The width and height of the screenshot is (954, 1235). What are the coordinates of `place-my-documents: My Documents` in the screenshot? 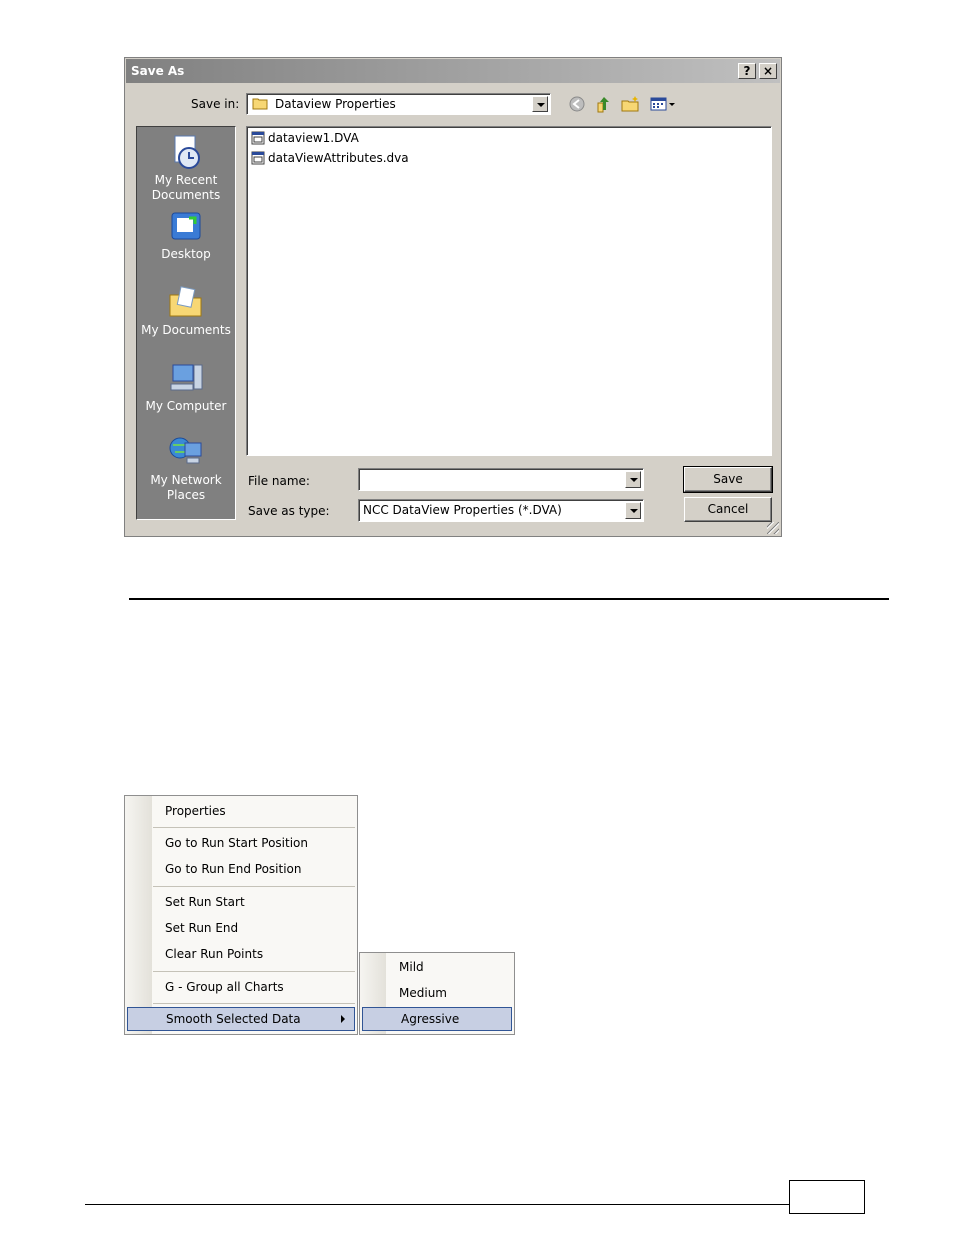 It's located at (186, 310).